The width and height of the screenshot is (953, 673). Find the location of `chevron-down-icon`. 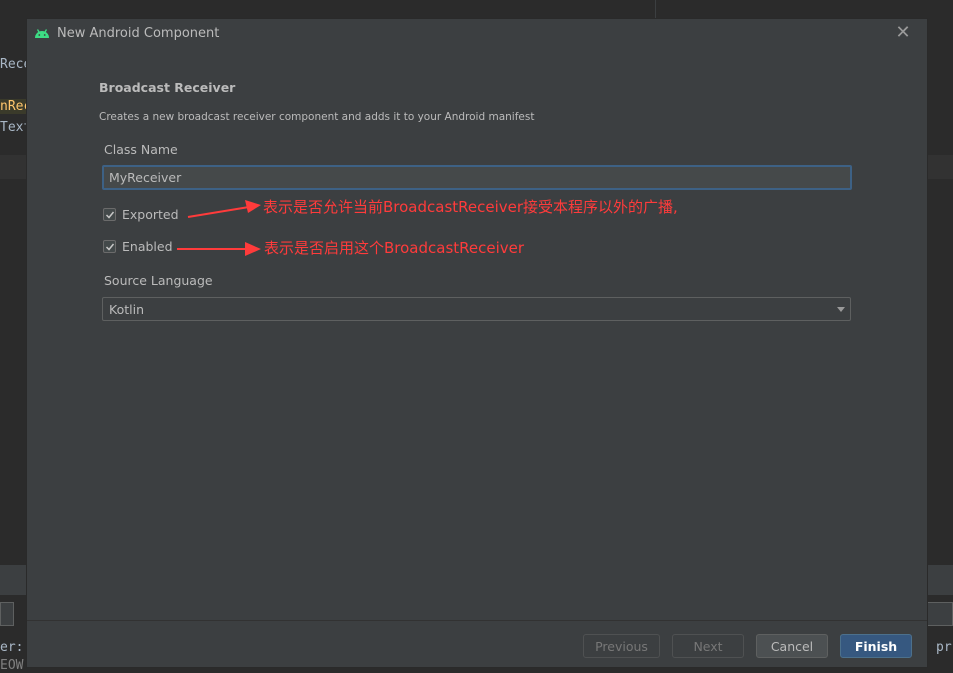

chevron-down-icon is located at coordinates (841, 309).